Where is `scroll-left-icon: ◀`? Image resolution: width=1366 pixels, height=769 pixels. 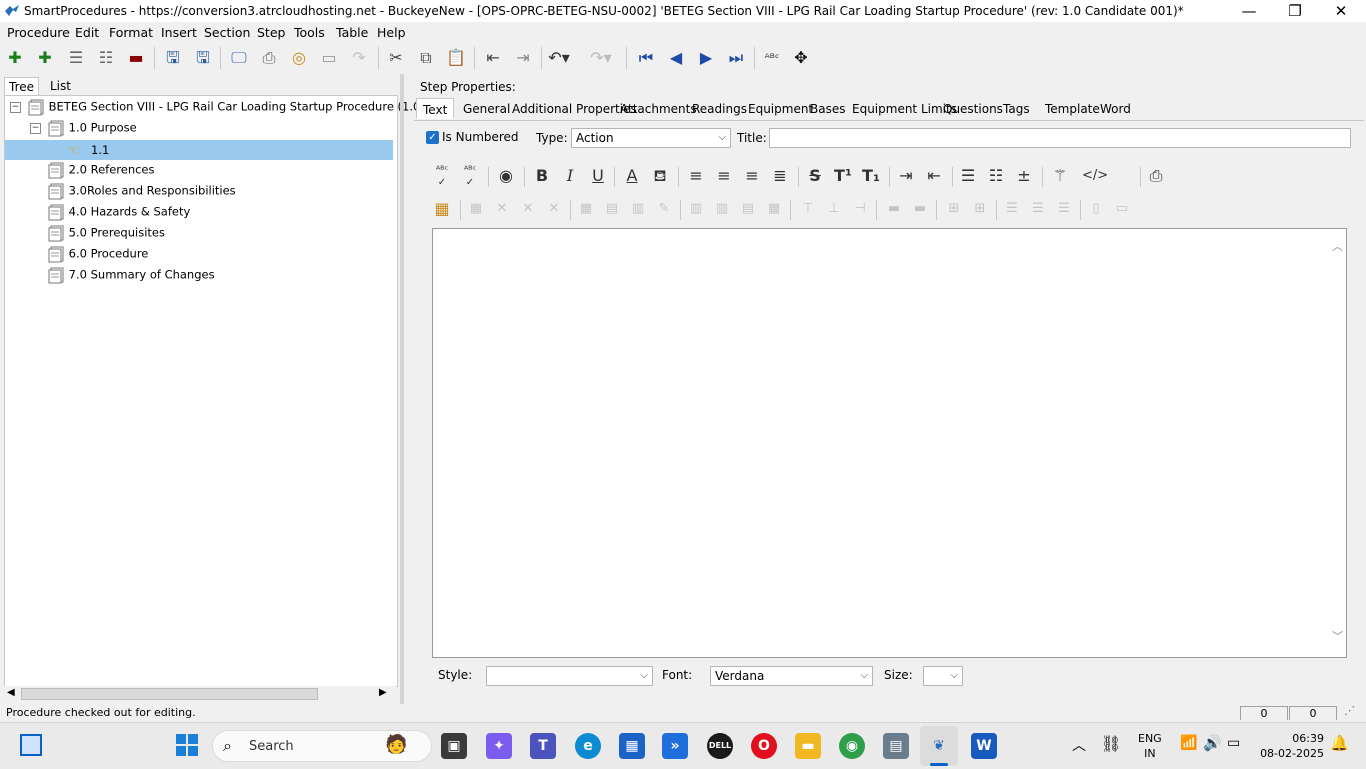 scroll-left-icon: ◀ is located at coordinates (11, 692).